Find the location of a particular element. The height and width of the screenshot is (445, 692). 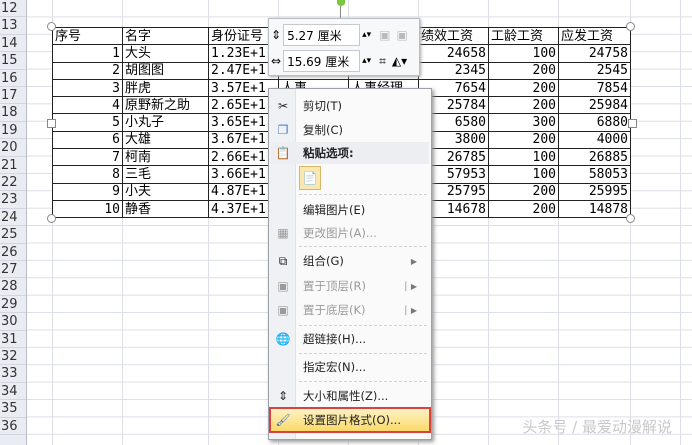

table-cell: 4 is located at coordinates (87, 105).